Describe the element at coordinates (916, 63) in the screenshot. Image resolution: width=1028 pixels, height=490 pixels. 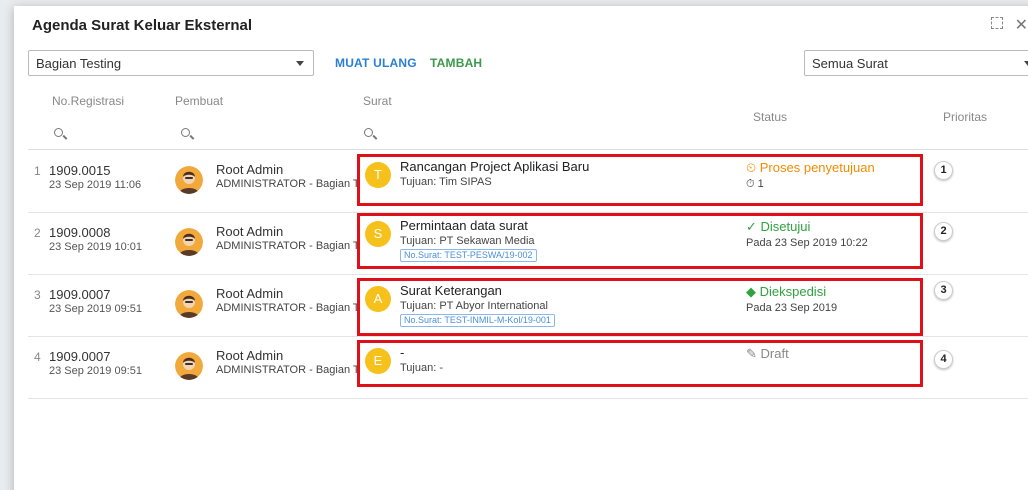
I see `filter-select: Semua Surat` at that location.